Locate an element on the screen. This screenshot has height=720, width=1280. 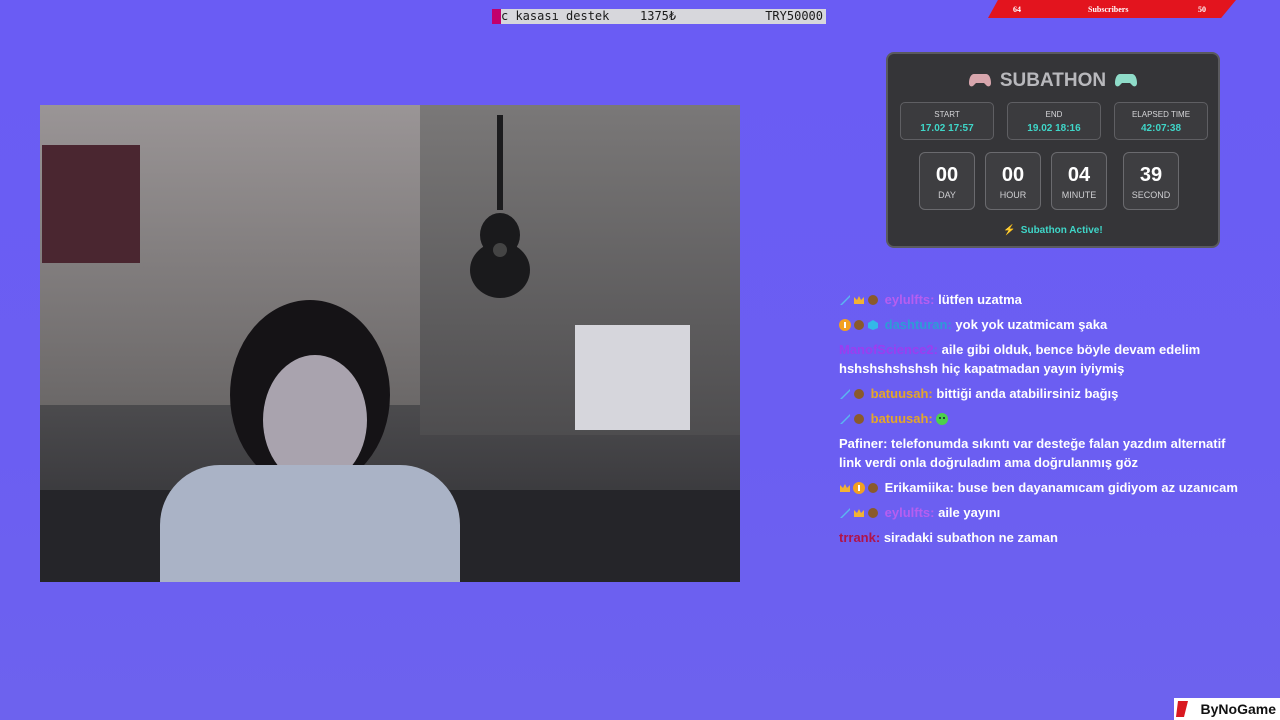
chat-text: buse ben dayanamıcam gidiyom az uzanıcam is located at coordinates (1097, 487).